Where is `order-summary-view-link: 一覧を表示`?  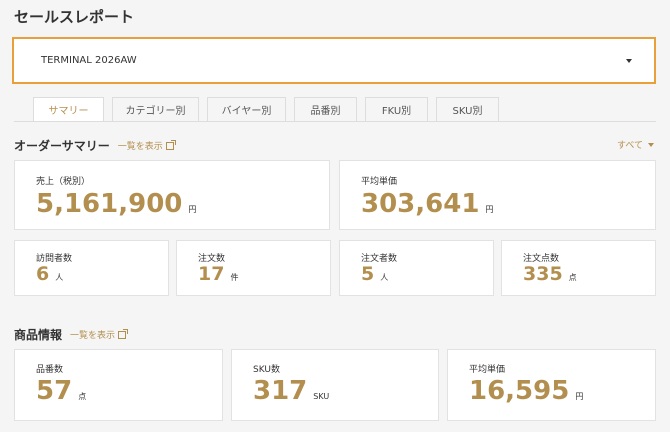 order-summary-view-link: 一覧を表示 is located at coordinates (146, 145).